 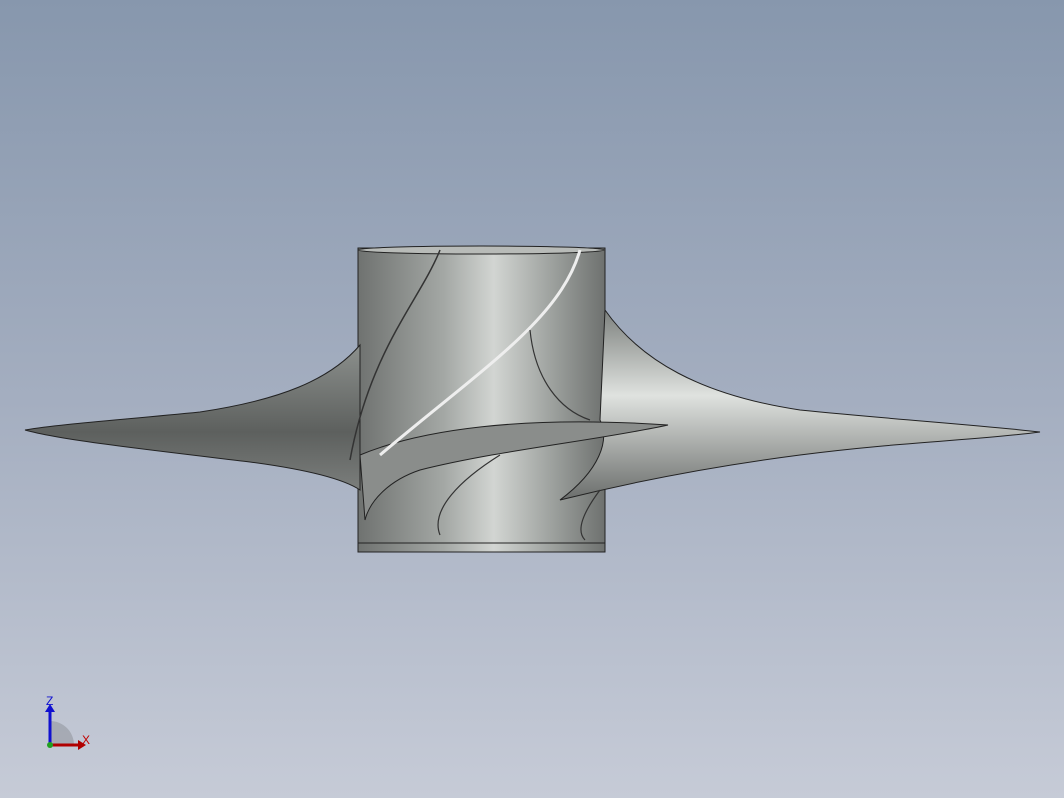 What do you see at coordinates (86, 740) in the screenshot?
I see `x-axis-label: X` at bounding box center [86, 740].